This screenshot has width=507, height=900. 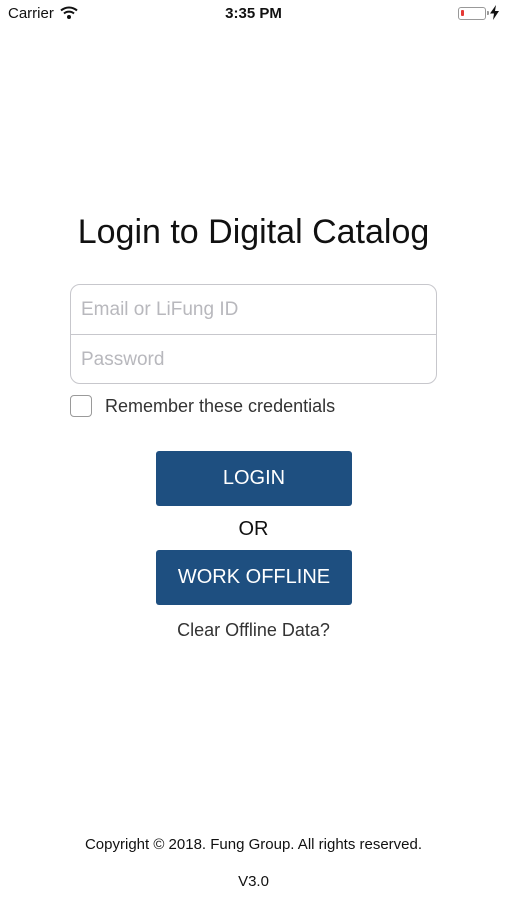 I want to click on remember-checkbox, so click(x=81, y=406).